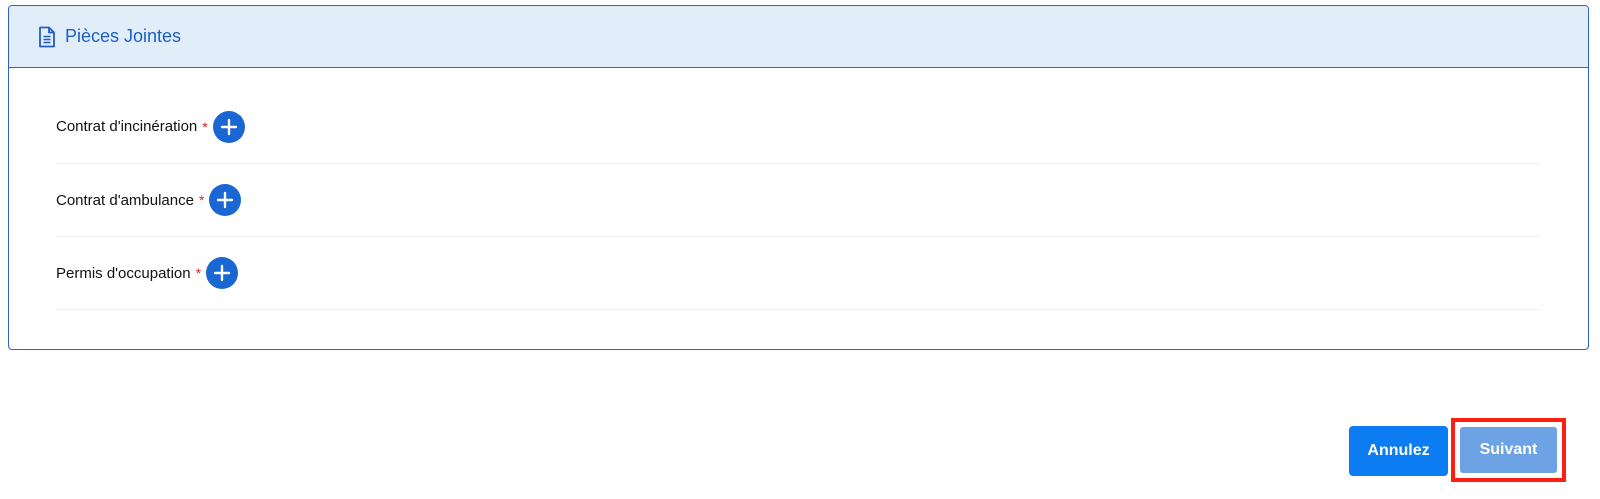  I want to click on next-button: Suivant, so click(1508, 450).